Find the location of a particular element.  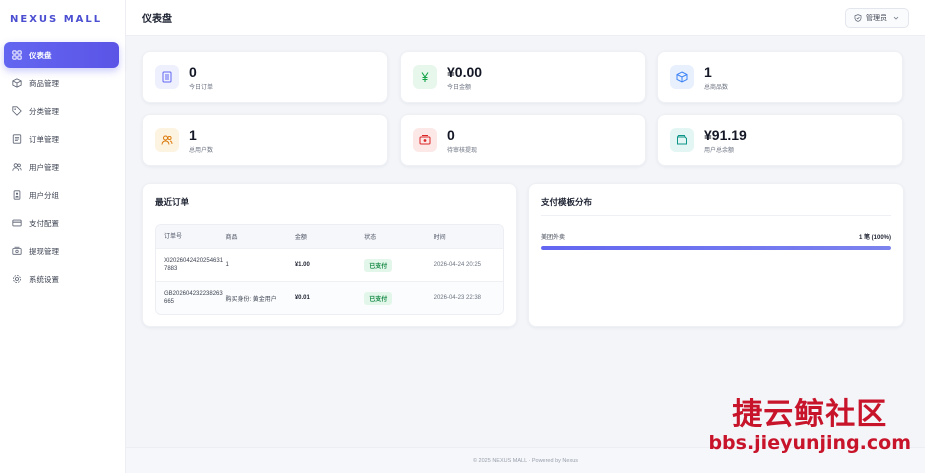

sidebar-item-payment-config: 支付配置 is located at coordinates (61, 223).